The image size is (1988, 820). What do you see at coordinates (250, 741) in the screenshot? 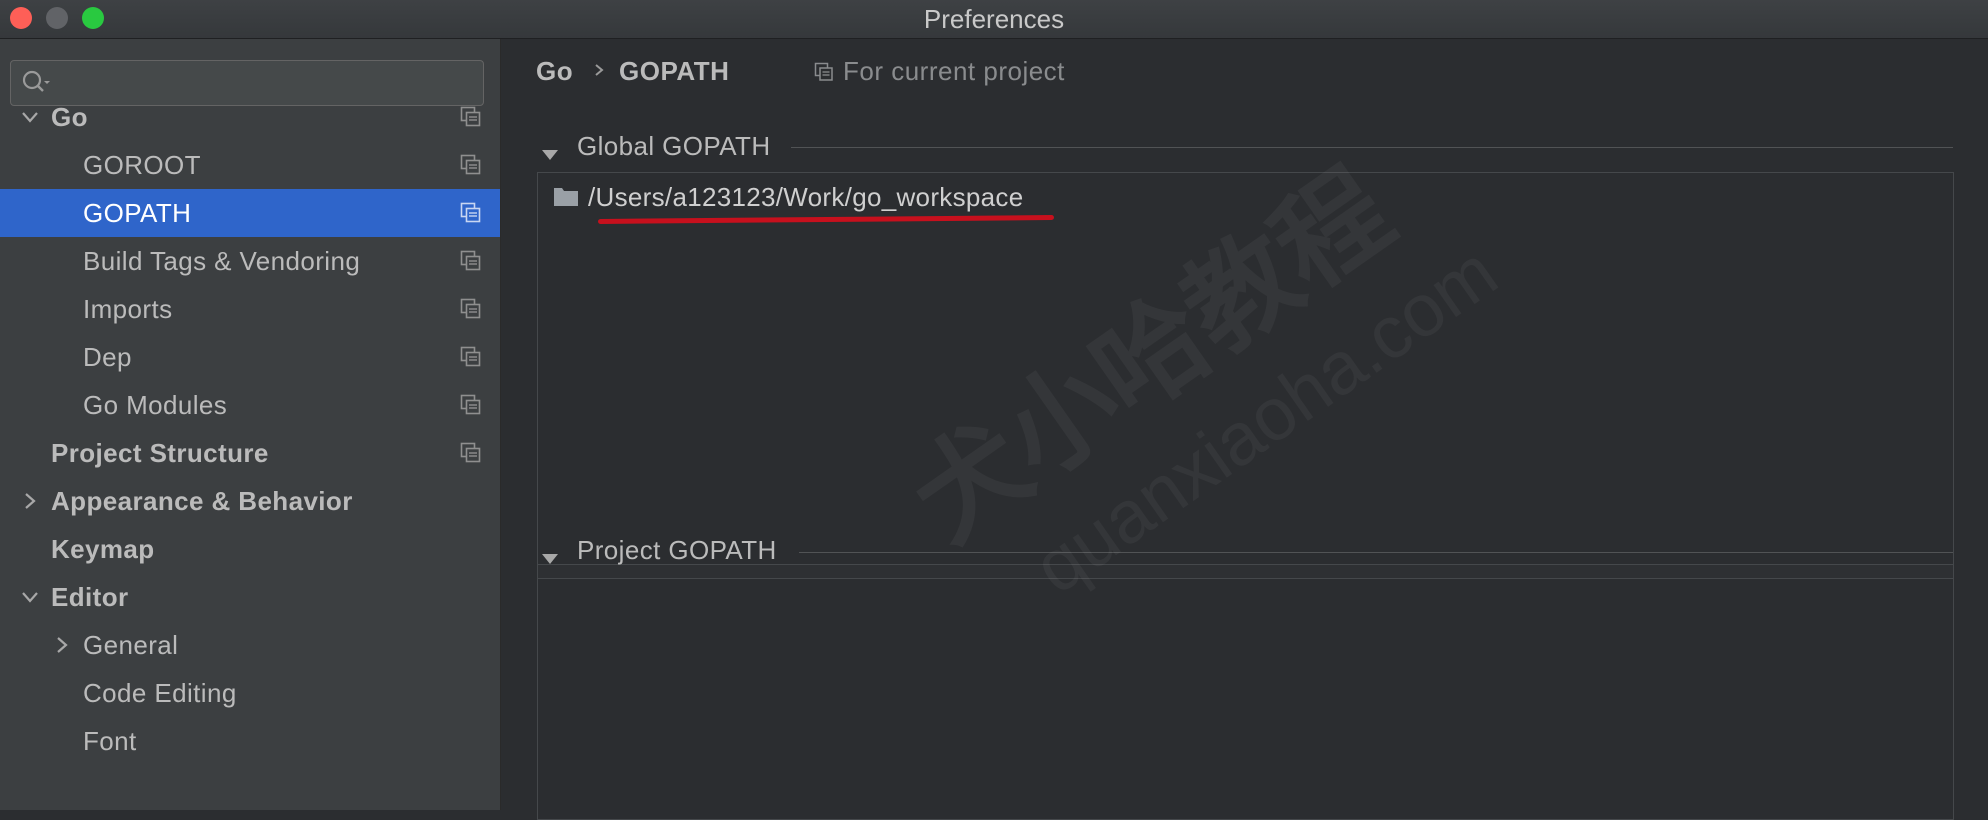
I see `sidebar-item-font: Font` at bounding box center [250, 741].